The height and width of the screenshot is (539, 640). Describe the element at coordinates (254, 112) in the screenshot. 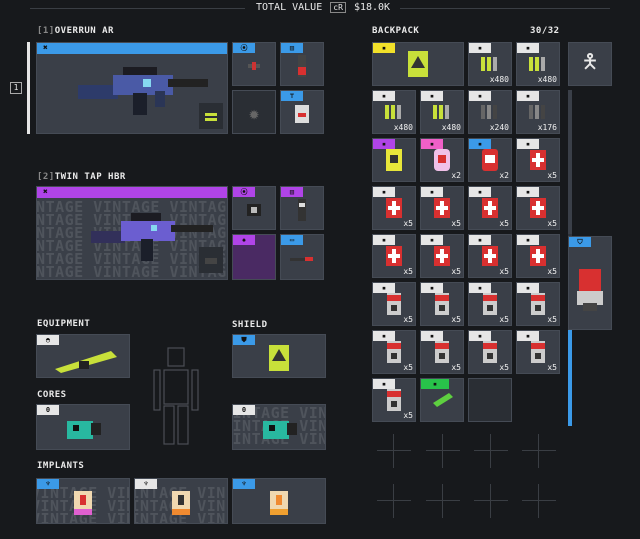

I see `weapon-1-mod-3: ✹` at that location.